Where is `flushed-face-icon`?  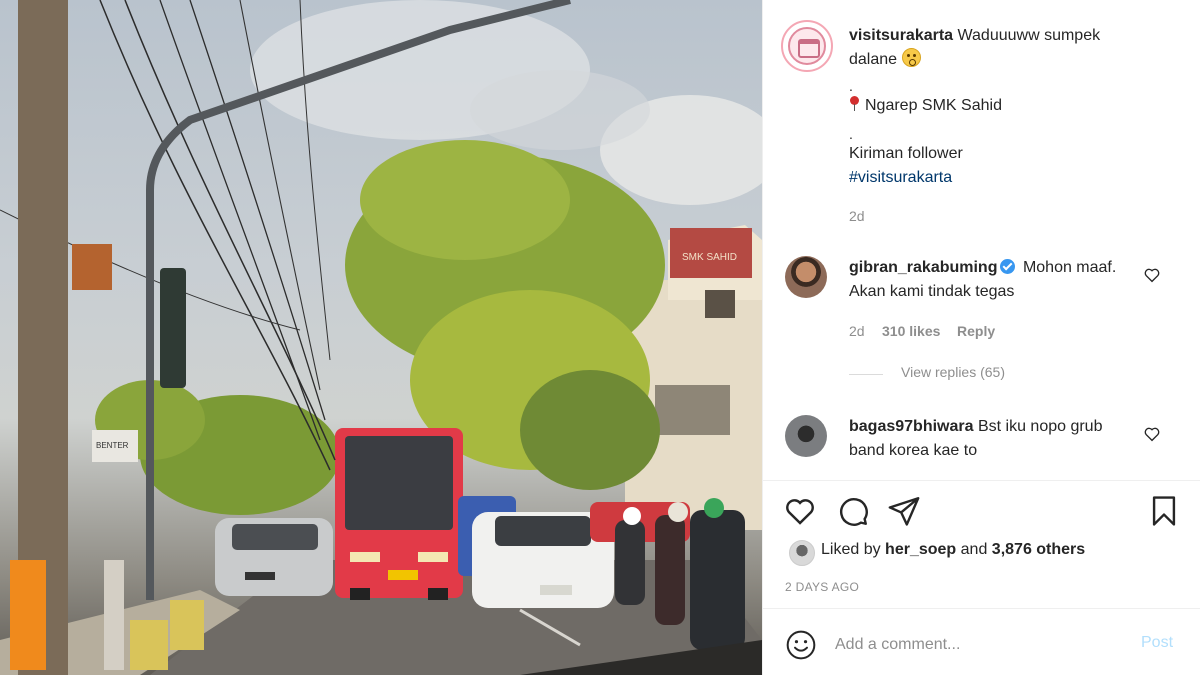 flushed-face-icon is located at coordinates (911, 57).